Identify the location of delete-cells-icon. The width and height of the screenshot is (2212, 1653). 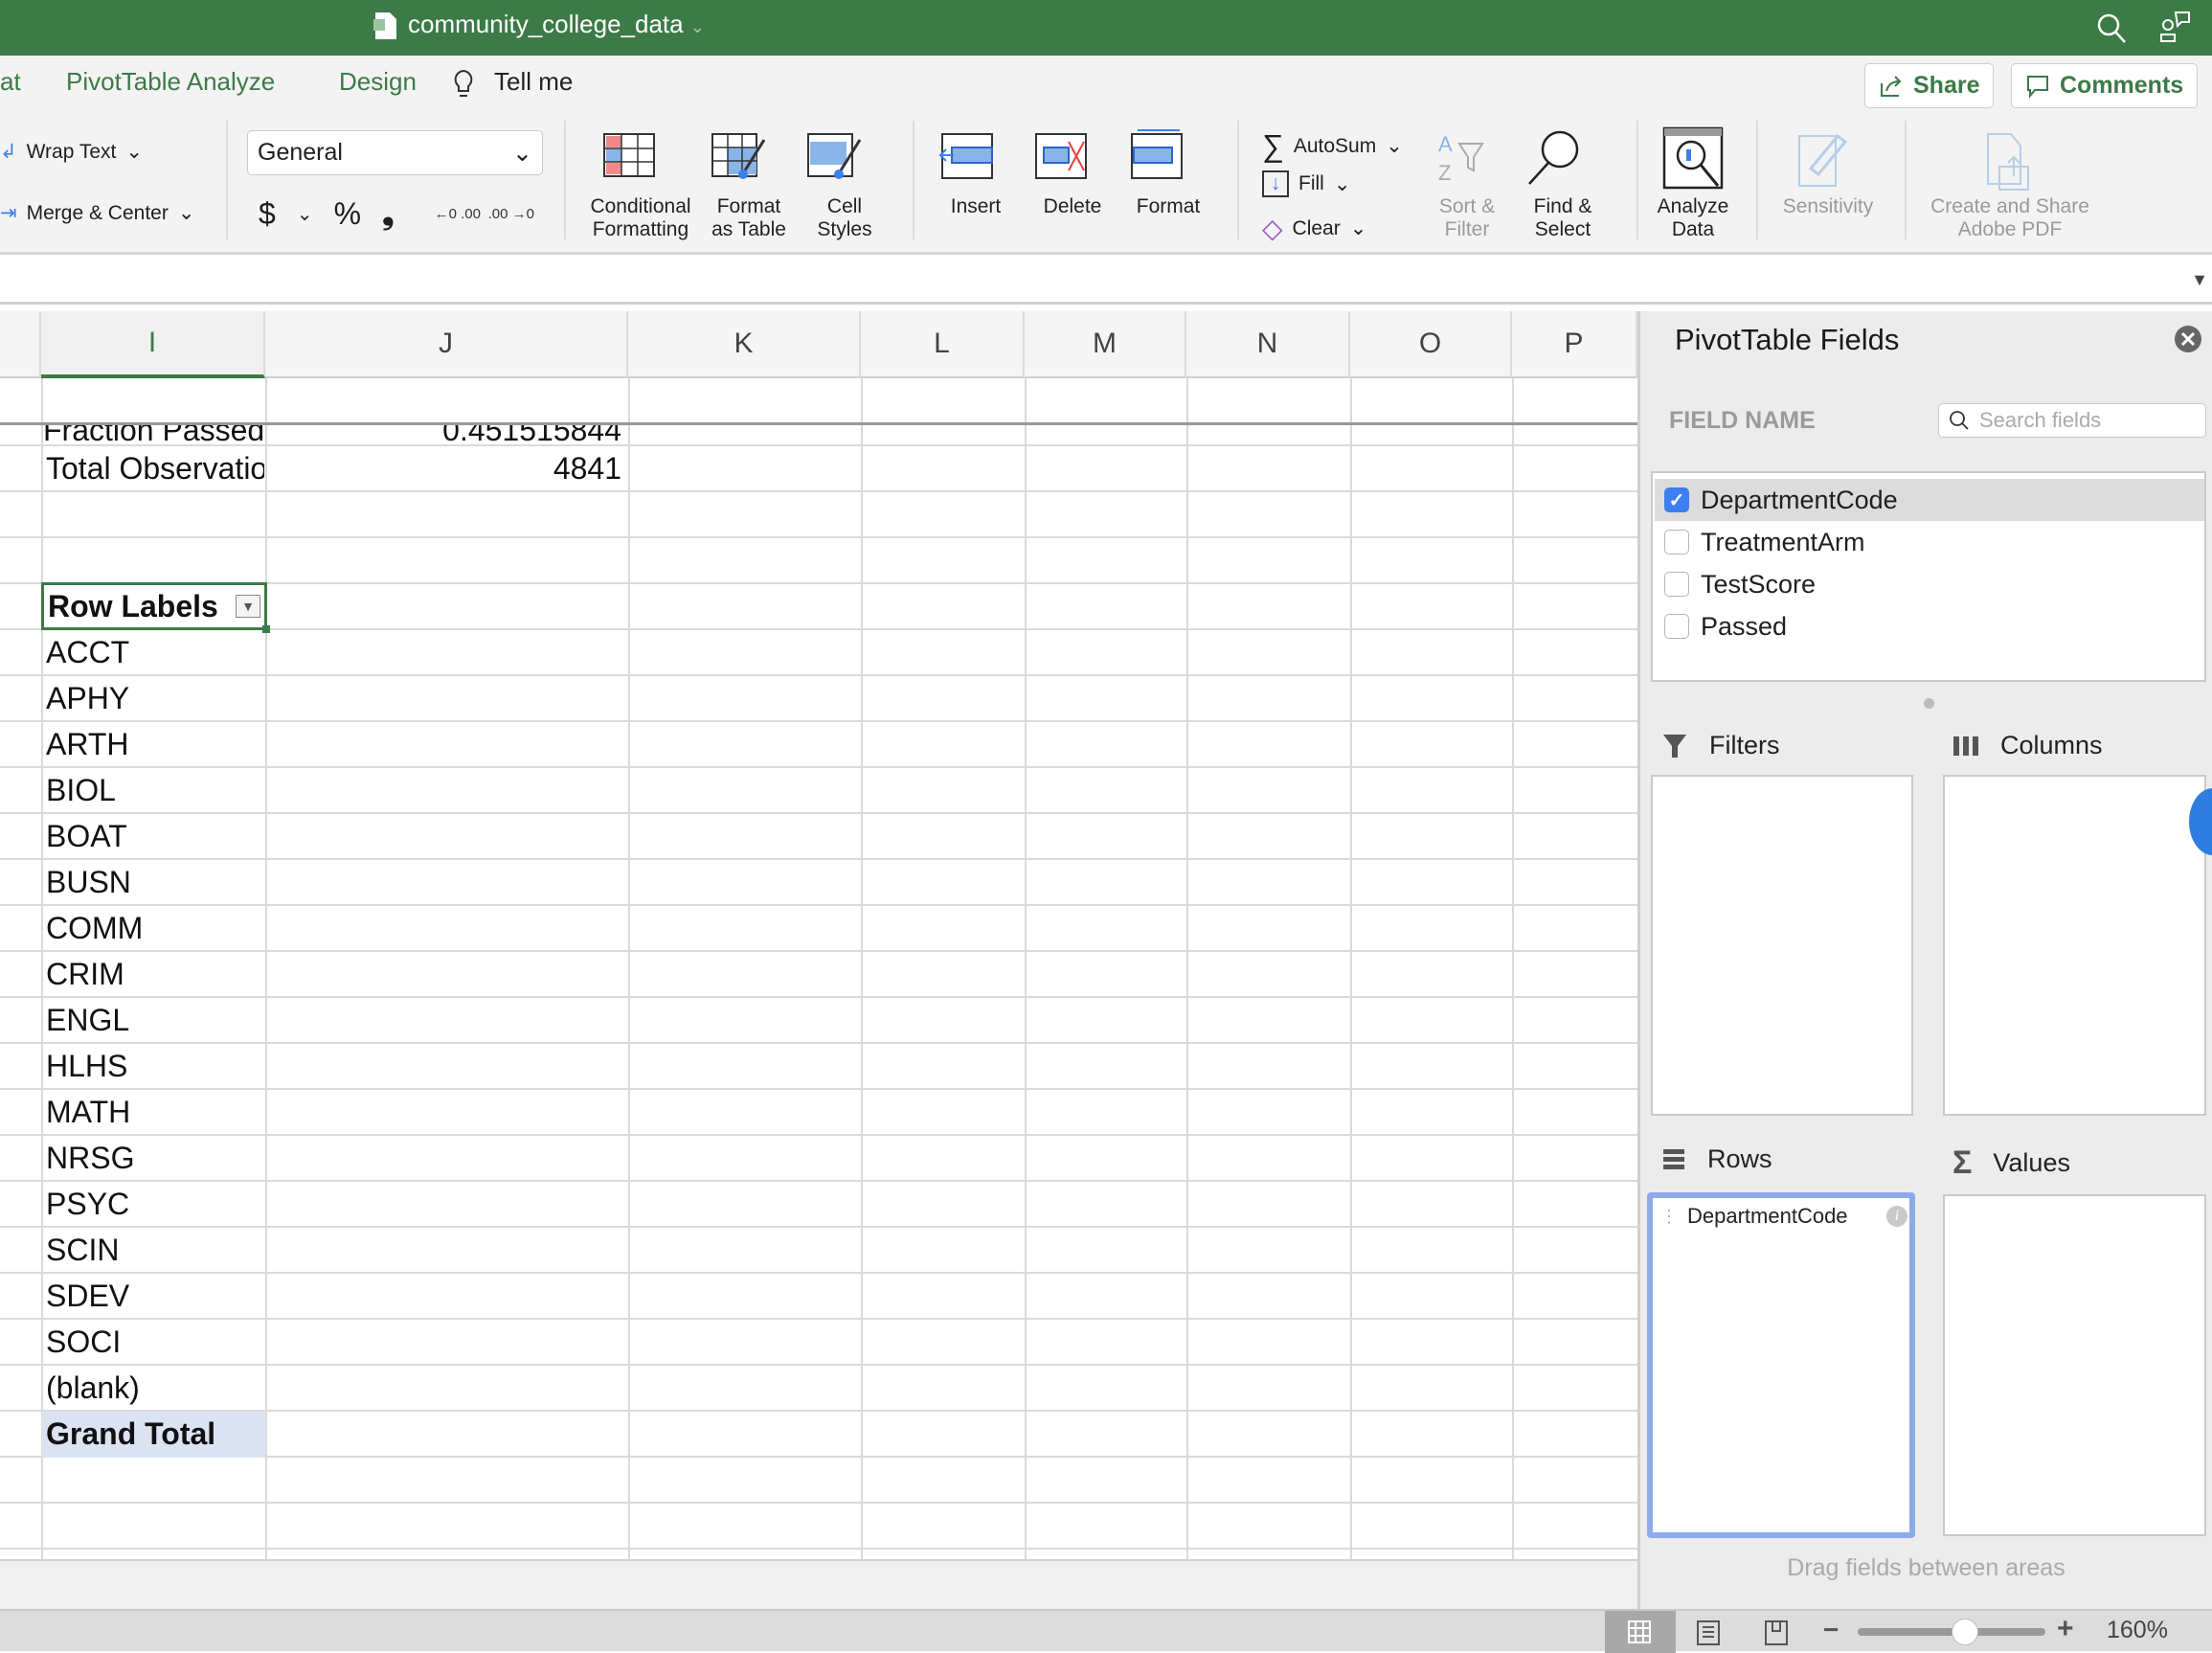
(1063, 156).